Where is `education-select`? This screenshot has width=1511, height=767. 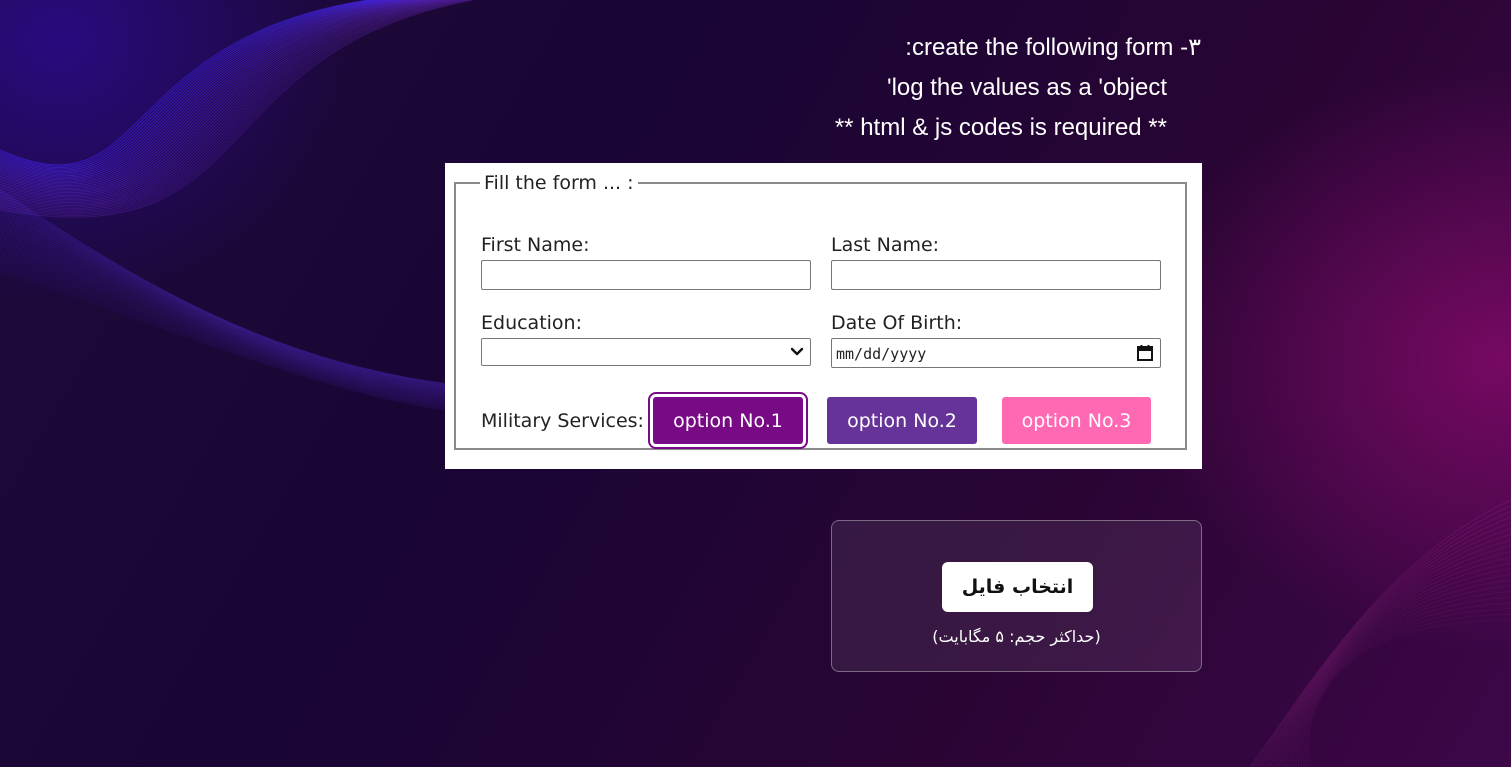
education-select is located at coordinates (646, 352).